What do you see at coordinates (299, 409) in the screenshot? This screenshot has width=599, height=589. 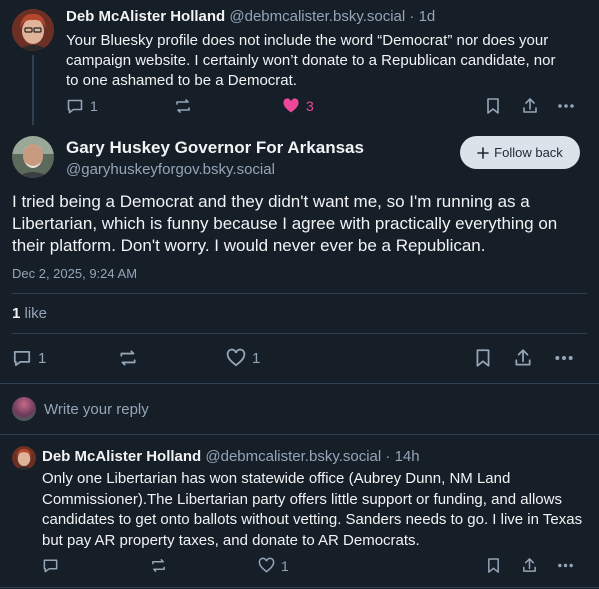 I see `reply-composer: Write your reply` at bounding box center [299, 409].